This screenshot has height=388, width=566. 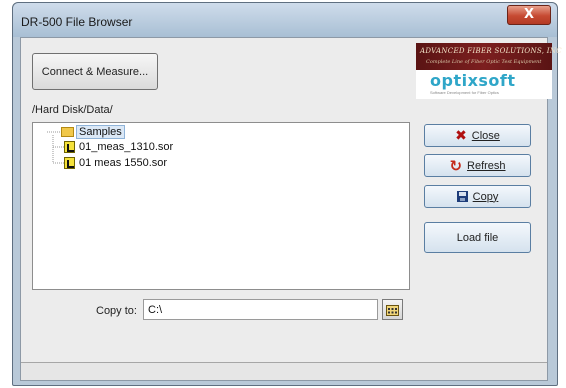 I want to click on window-close-button: X, so click(x=529, y=15).